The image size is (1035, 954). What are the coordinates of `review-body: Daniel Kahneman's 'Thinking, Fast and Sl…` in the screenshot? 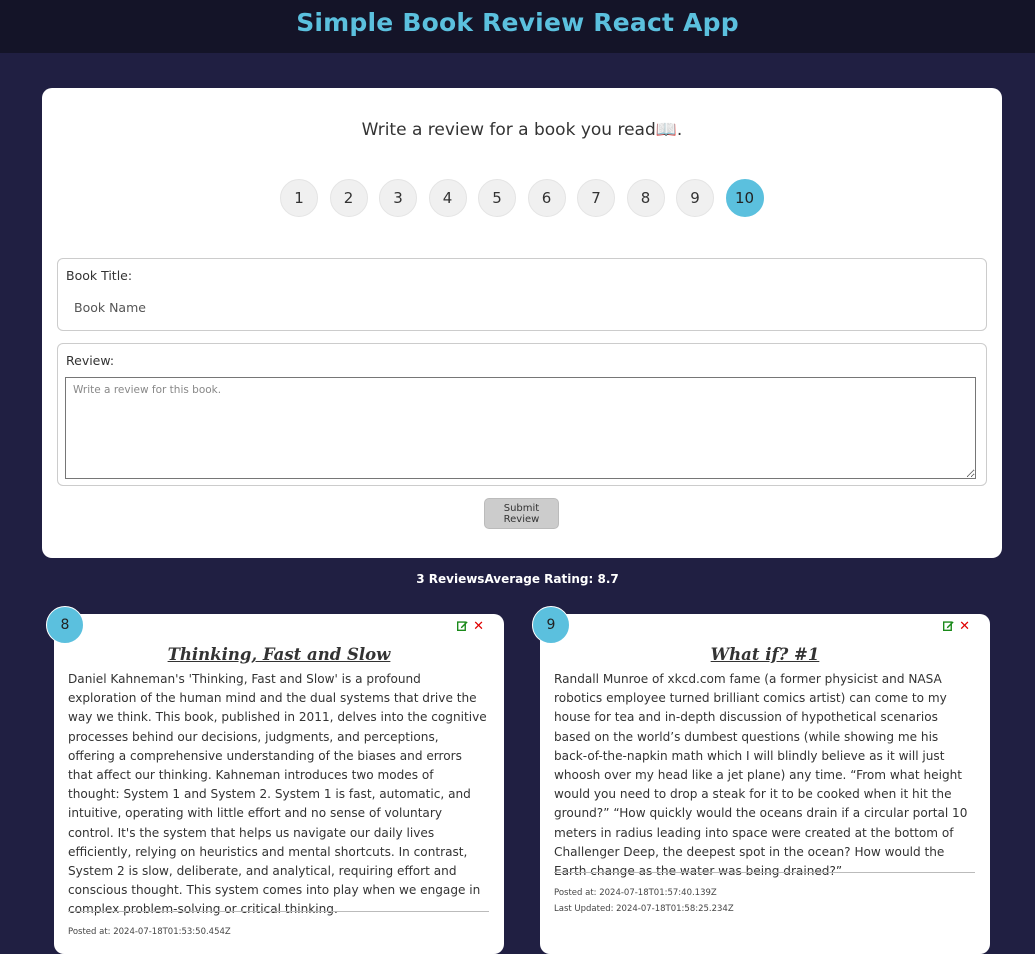 It's located at (277, 794).